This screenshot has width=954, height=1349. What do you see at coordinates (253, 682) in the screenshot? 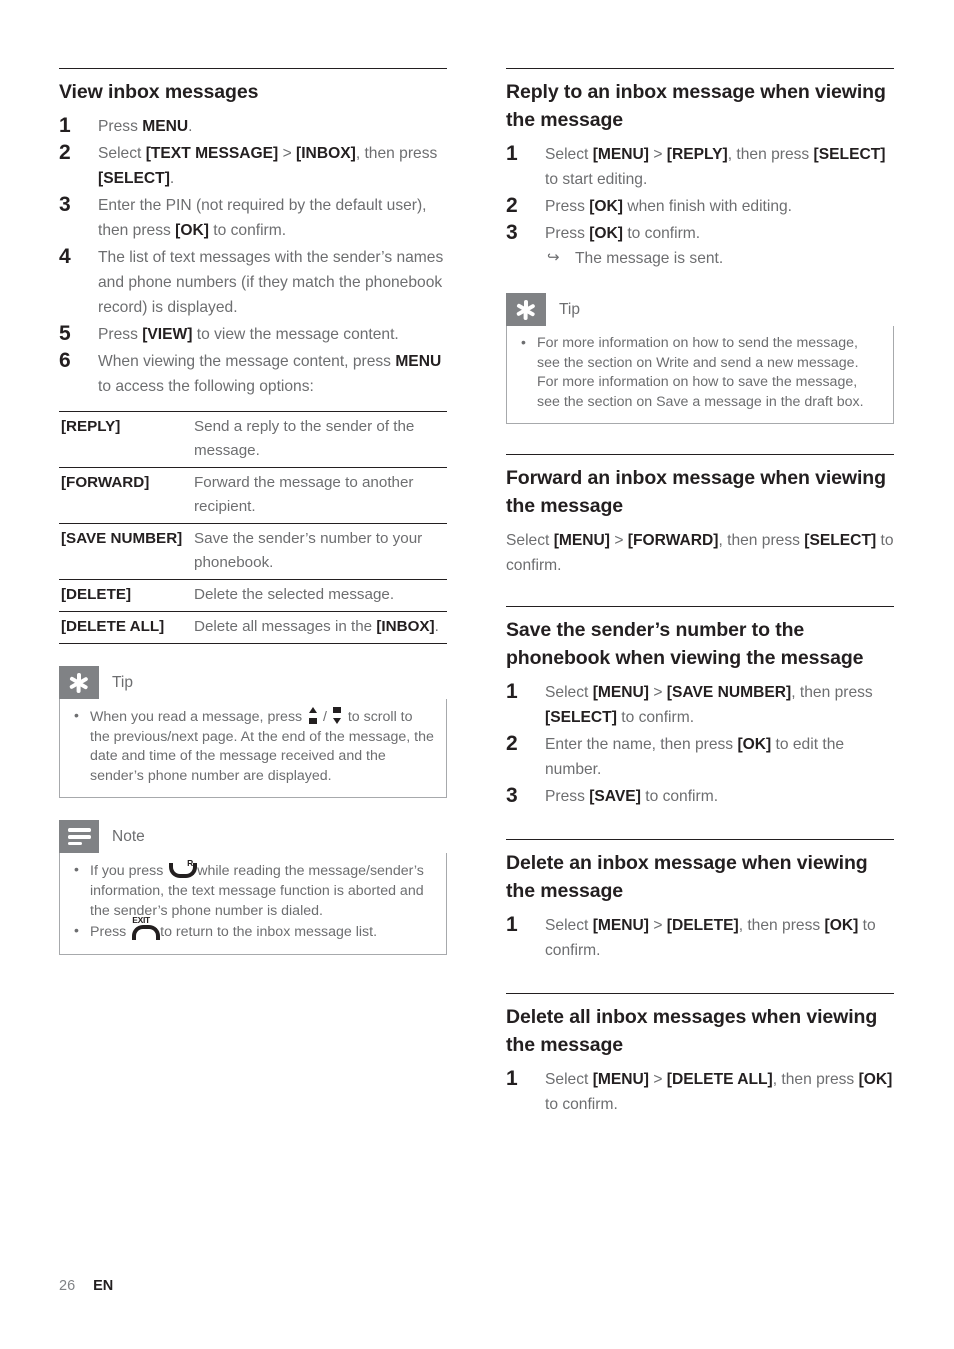
I see `tip-callout-tab: Tip` at bounding box center [253, 682].